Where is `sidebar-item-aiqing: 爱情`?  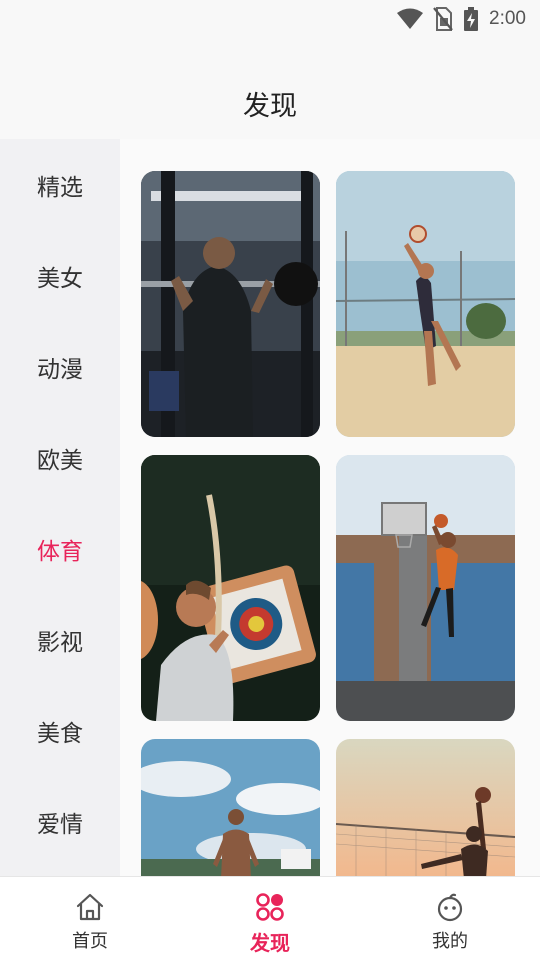
sidebar-item-aiqing: 爱情 is located at coordinates (60, 822).